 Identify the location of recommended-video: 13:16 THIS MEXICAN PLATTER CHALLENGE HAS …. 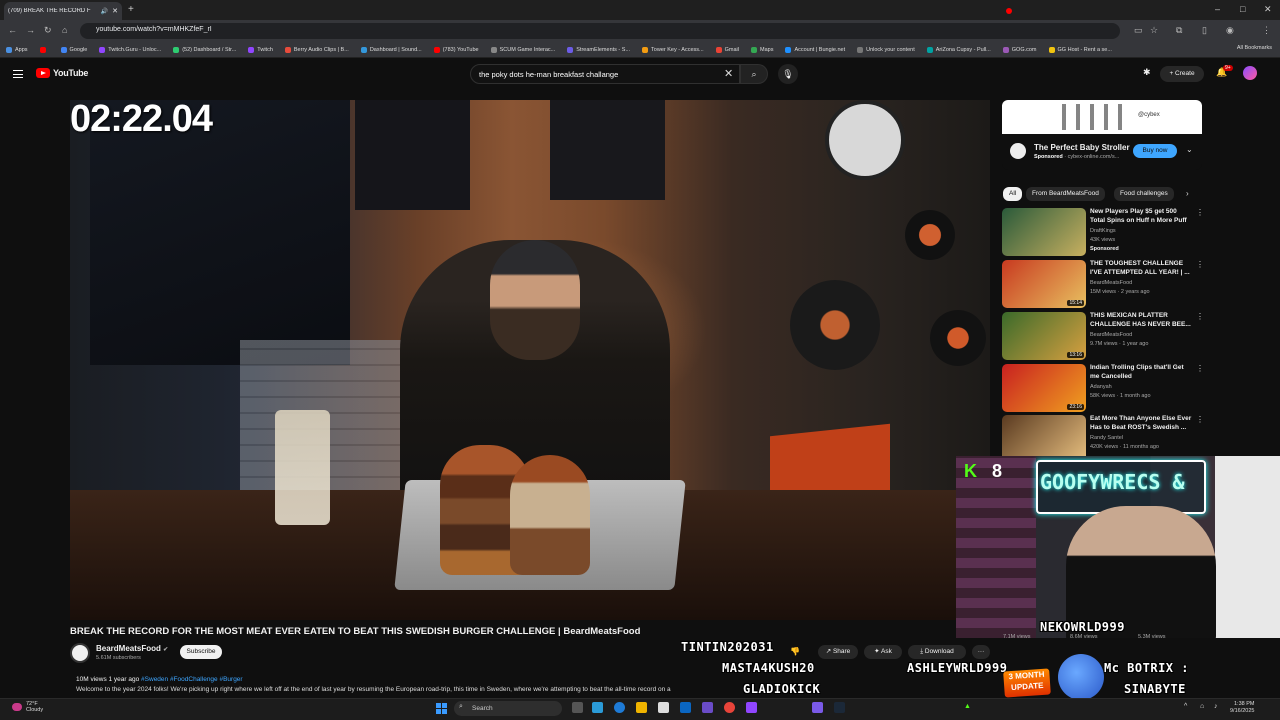
(1103, 337).